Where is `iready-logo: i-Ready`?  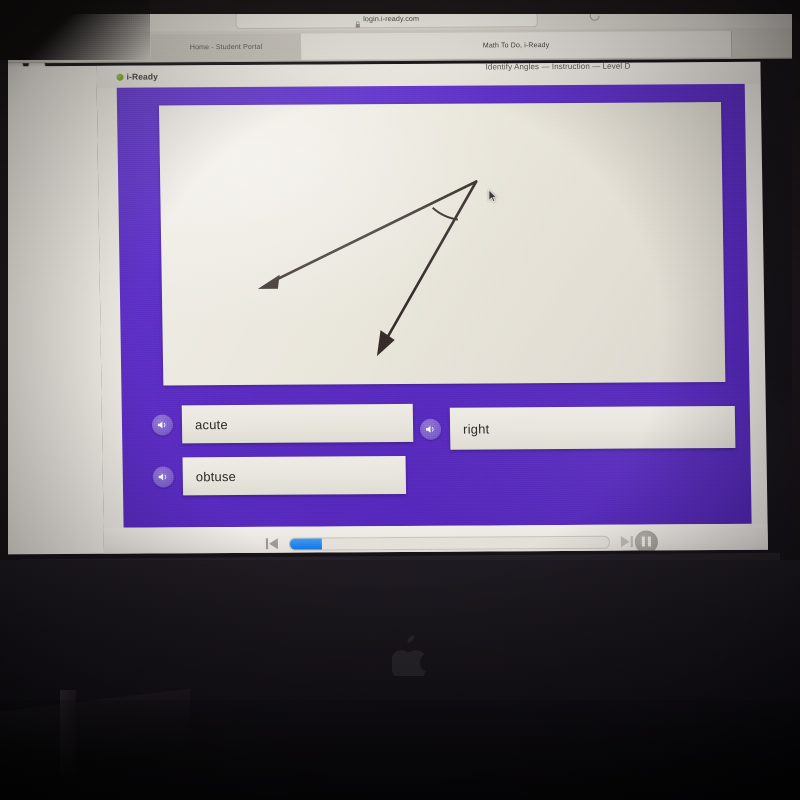
iready-logo: i-Ready is located at coordinates (137, 76).